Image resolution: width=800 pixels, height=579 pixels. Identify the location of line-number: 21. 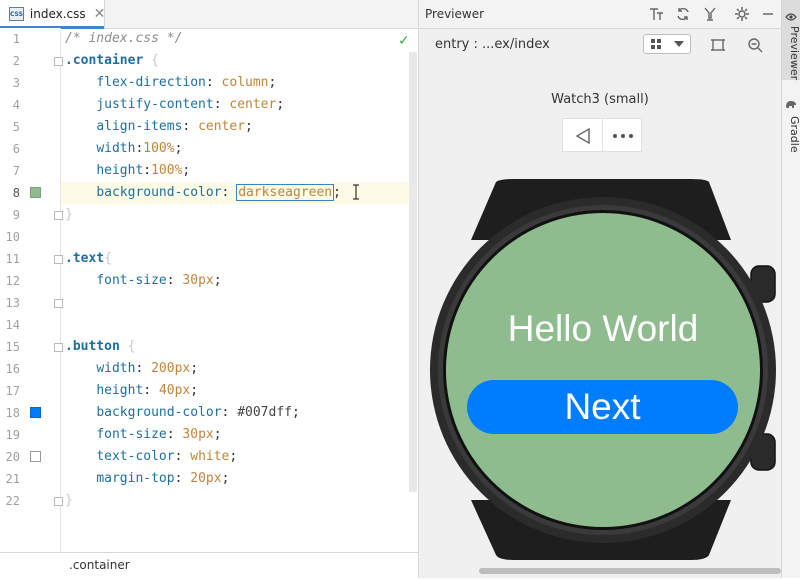
(12, 479).